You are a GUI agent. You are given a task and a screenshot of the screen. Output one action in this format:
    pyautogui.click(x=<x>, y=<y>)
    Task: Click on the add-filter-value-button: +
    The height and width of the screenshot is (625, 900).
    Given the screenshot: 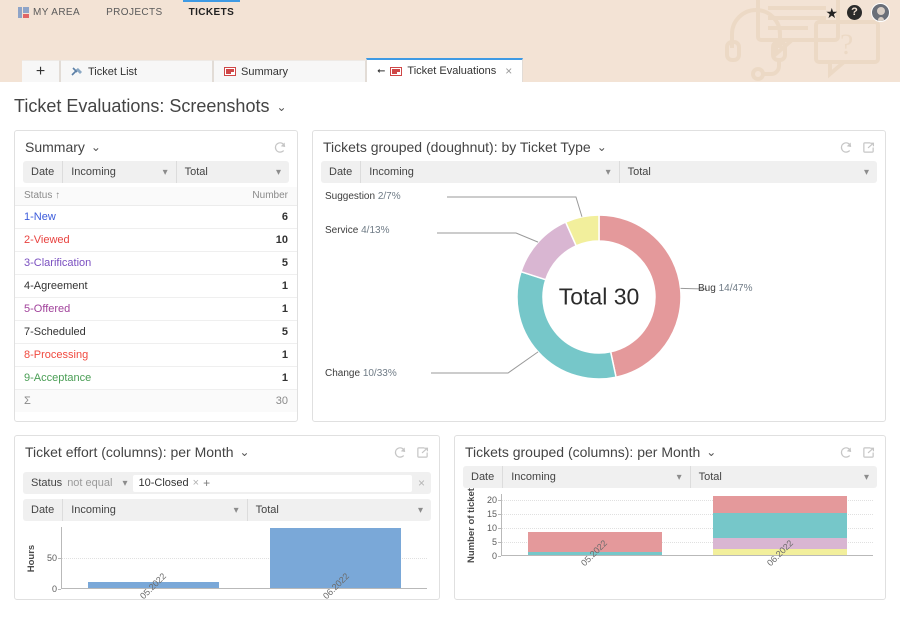 What is the action you would take?
    pyautogui.click(x=206, y=483)
    